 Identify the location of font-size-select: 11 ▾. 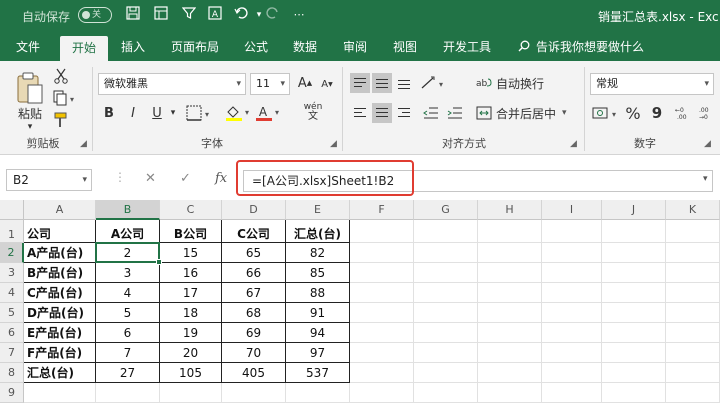
(270, 84).